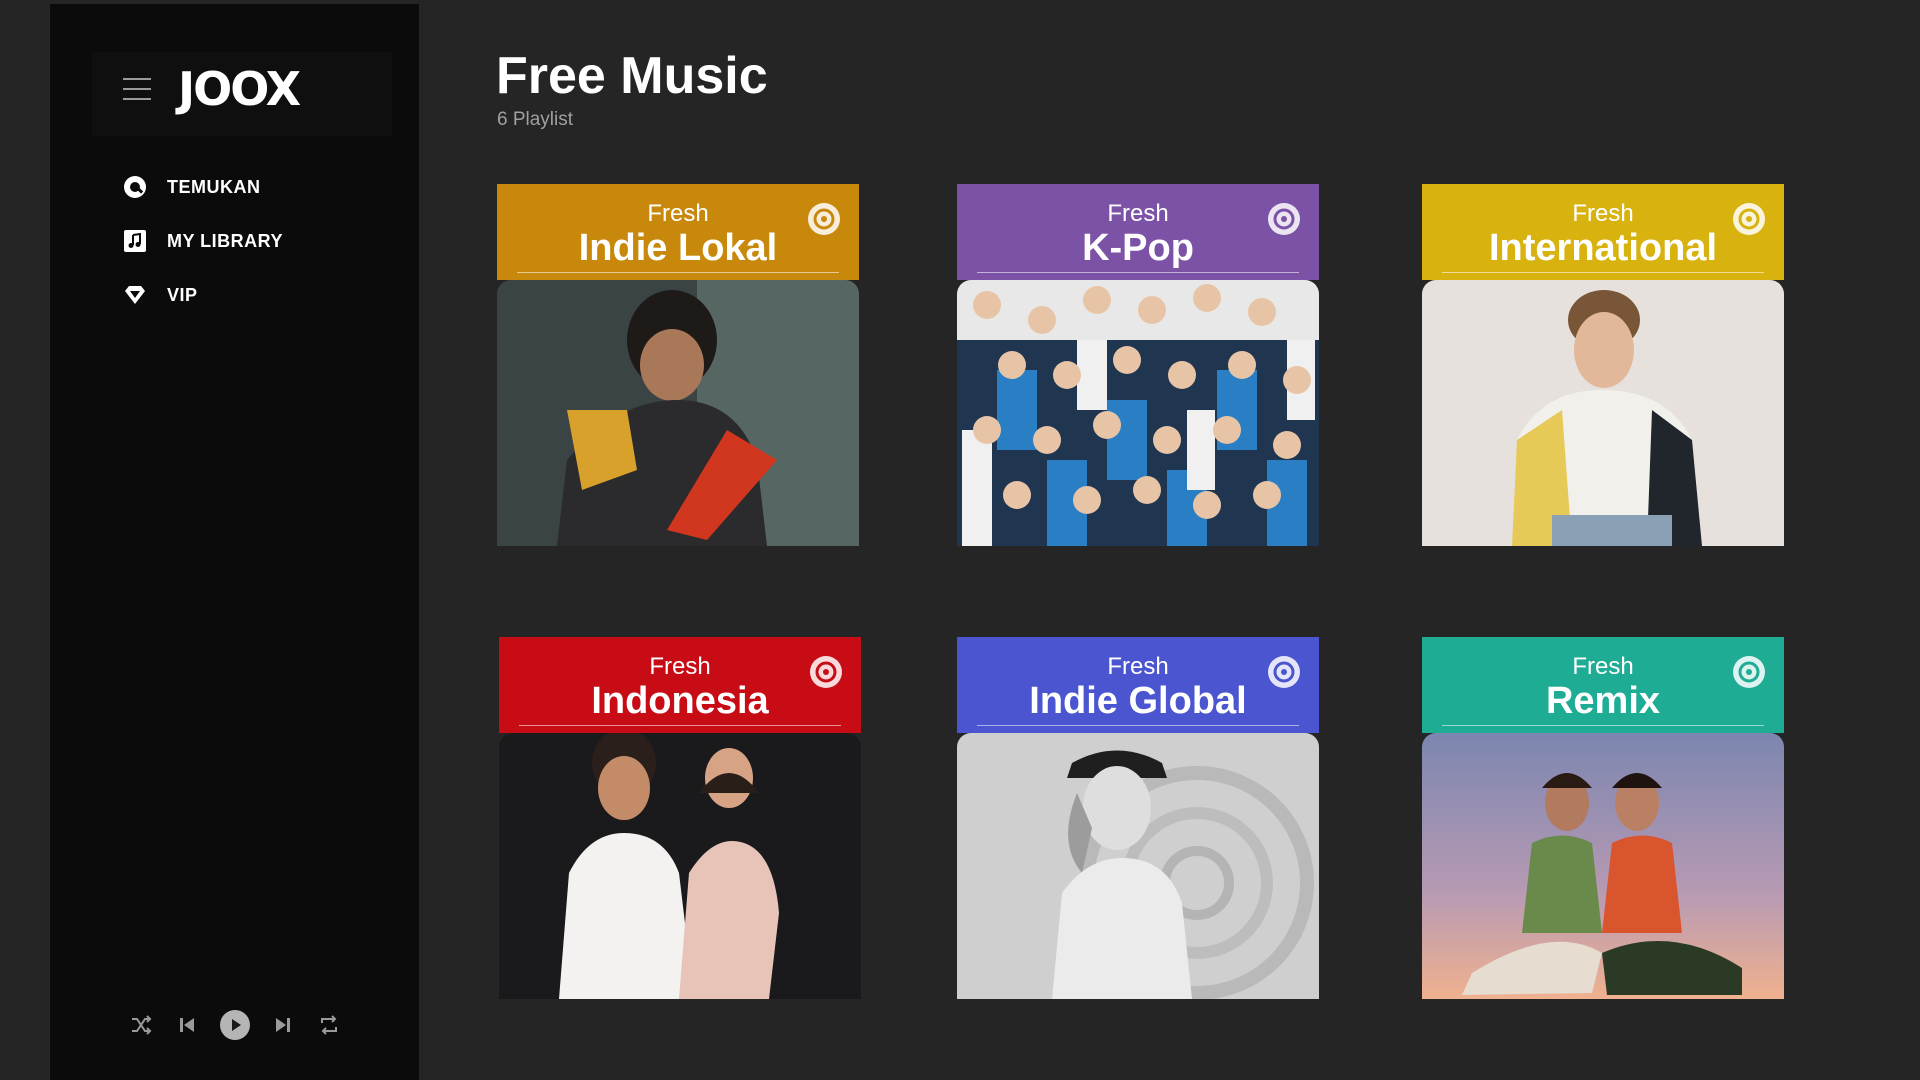  I want to click on card-title: Indie Lokal, so click(678, 248).